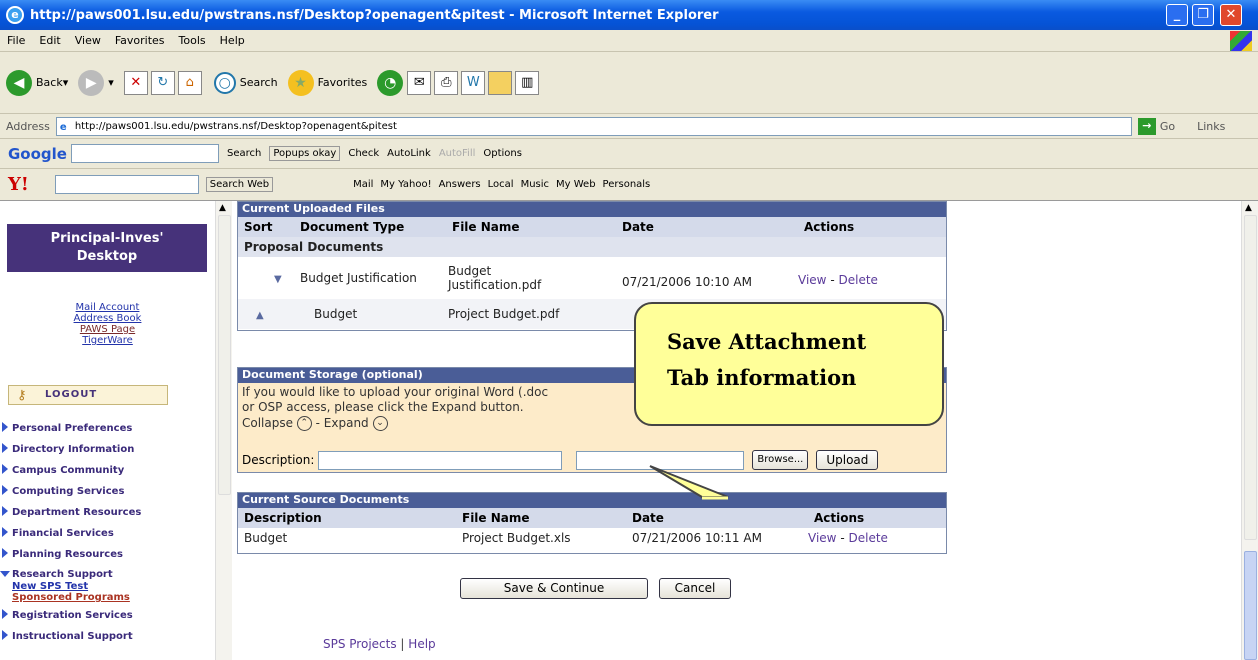 This screenshot has width=1258, height=660. I want to click on nav-research-support: Research Support, so click(107, 573).